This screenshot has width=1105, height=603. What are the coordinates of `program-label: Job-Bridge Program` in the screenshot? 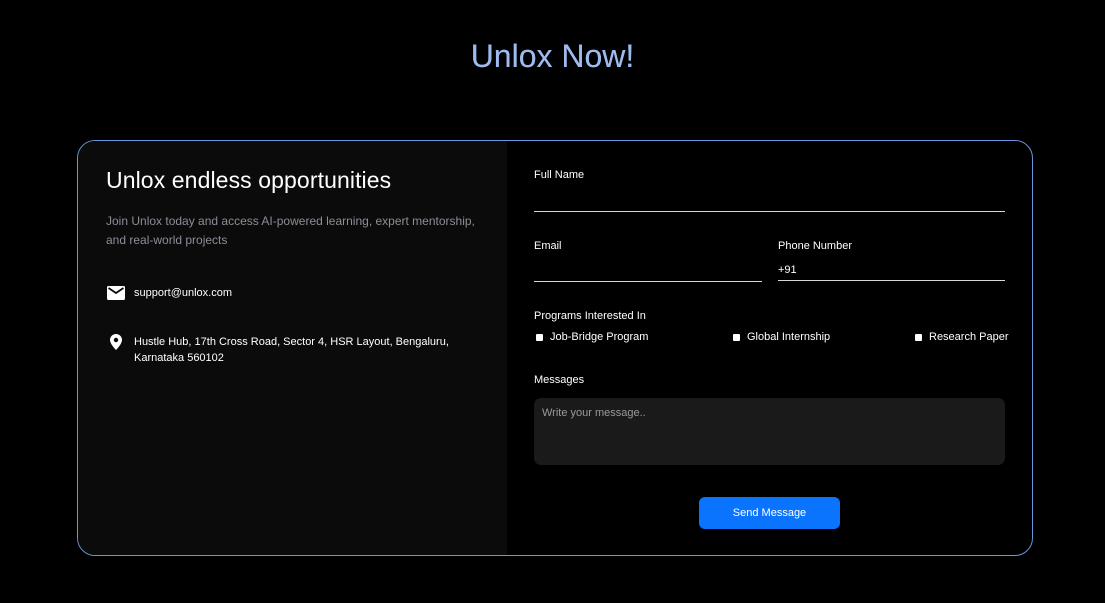 It's located at (599, 337).